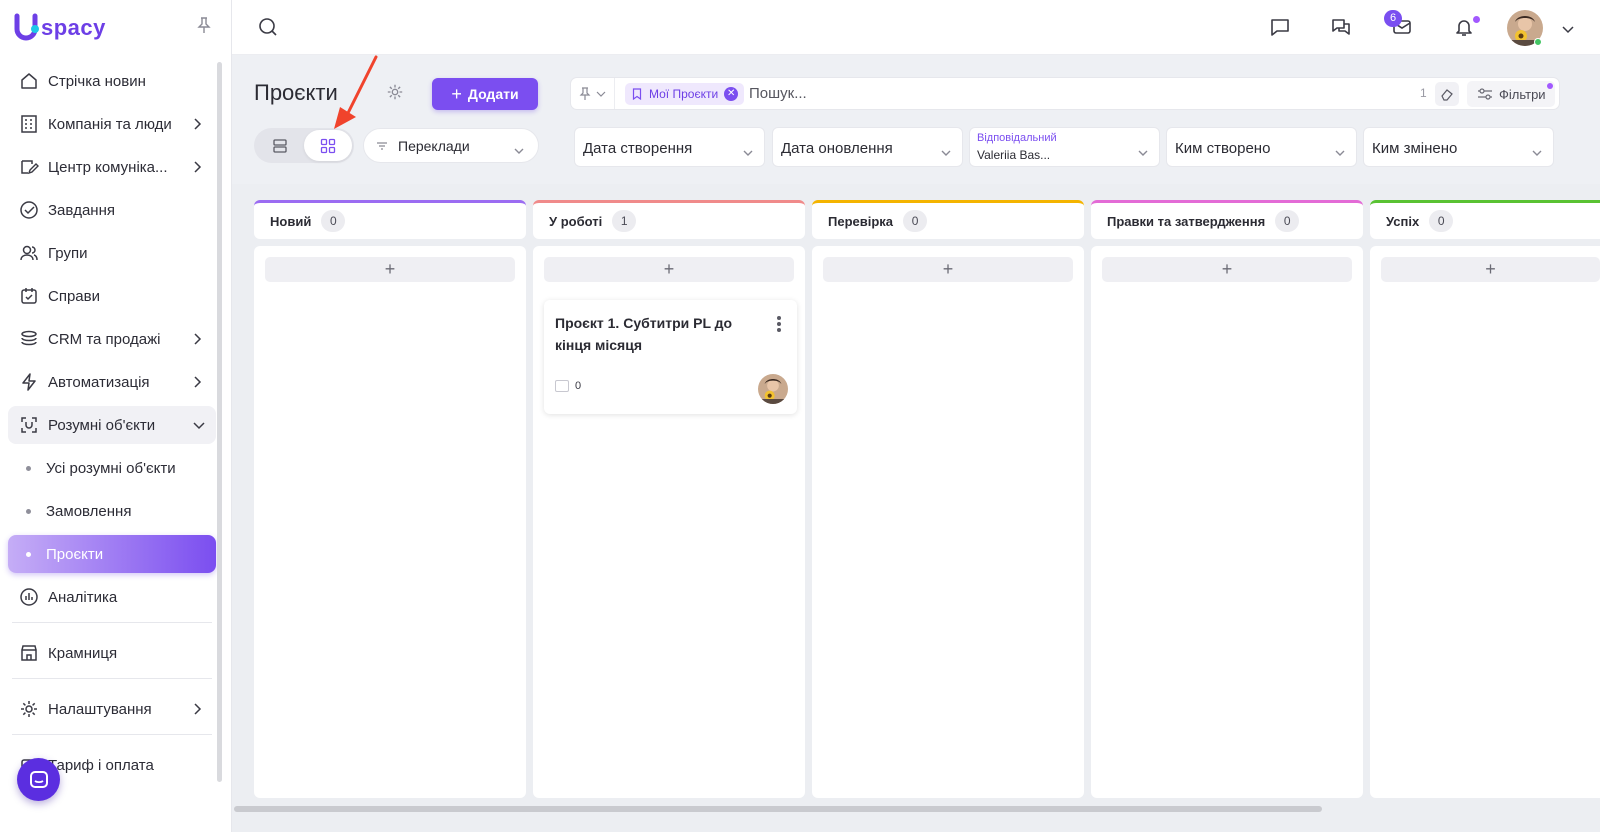  Describe the element at coordinates (644, 334) in the screenshot. I see `card-title: Проєкт 1. Субтитри PL до кінця місяця` at that location.